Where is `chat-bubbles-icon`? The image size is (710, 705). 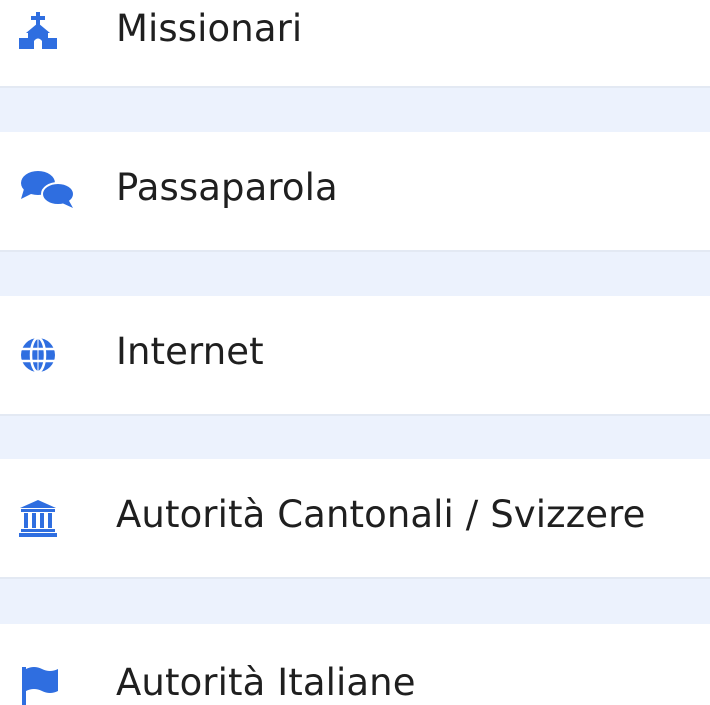 chat-bubbles-icon is located at coordinates (48, 191).